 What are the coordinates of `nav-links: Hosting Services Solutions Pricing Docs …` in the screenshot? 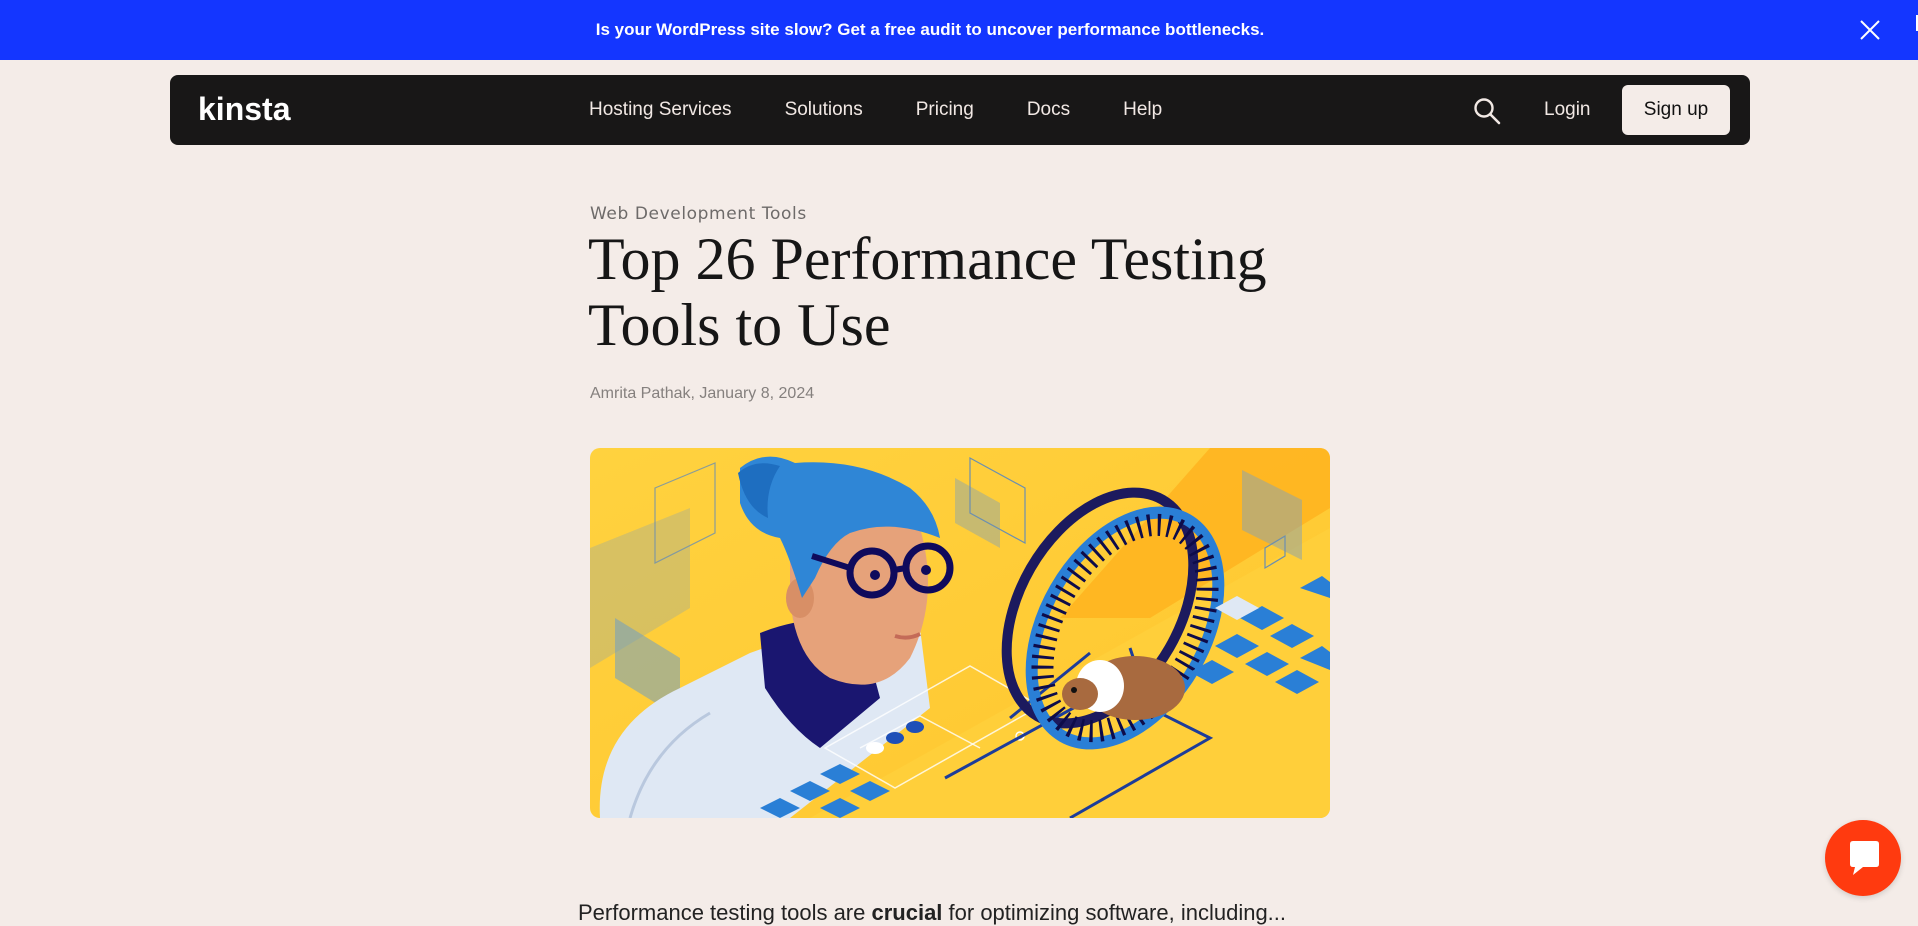 It's located at (902, 110).